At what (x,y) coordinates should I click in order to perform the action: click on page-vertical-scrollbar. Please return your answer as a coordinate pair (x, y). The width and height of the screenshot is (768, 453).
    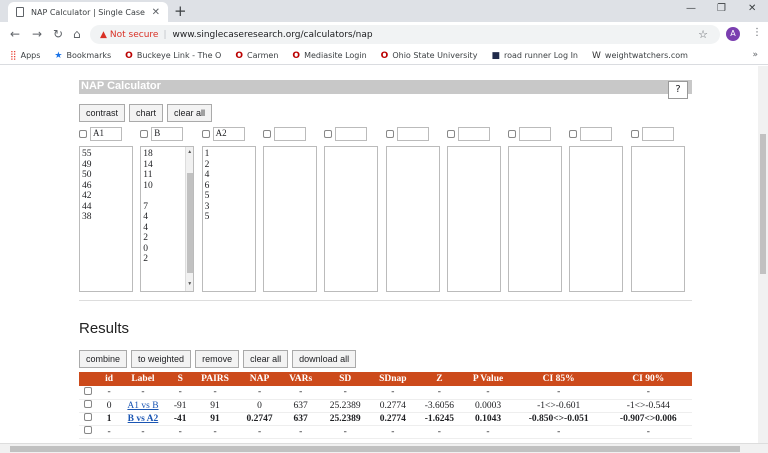
    Looking at the image, I should click on (763, 254).